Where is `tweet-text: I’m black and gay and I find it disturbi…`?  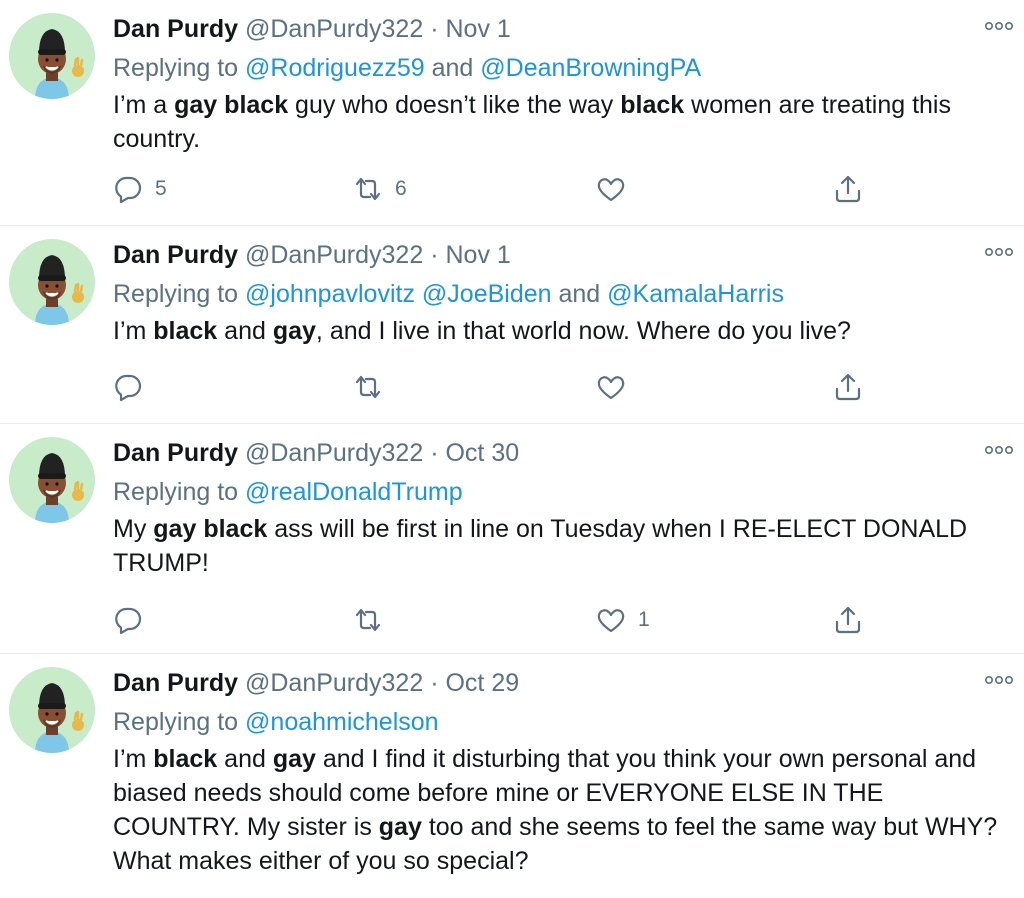 tweet-text: I’m black and gay and I find it disturbi… is located at coordinates (560, 810).